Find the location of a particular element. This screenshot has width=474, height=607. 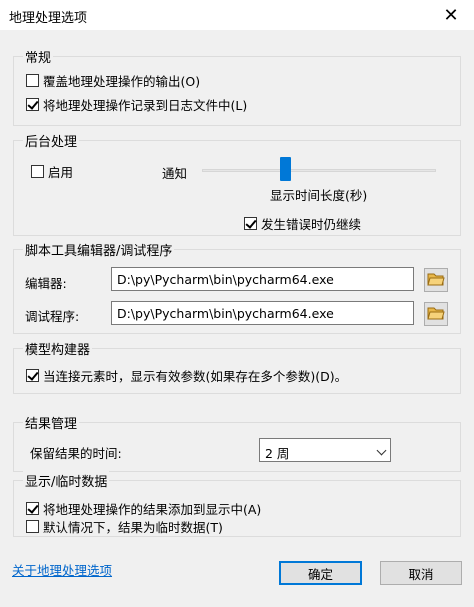

close-button: ✕ is located at coordinates (451, 15).